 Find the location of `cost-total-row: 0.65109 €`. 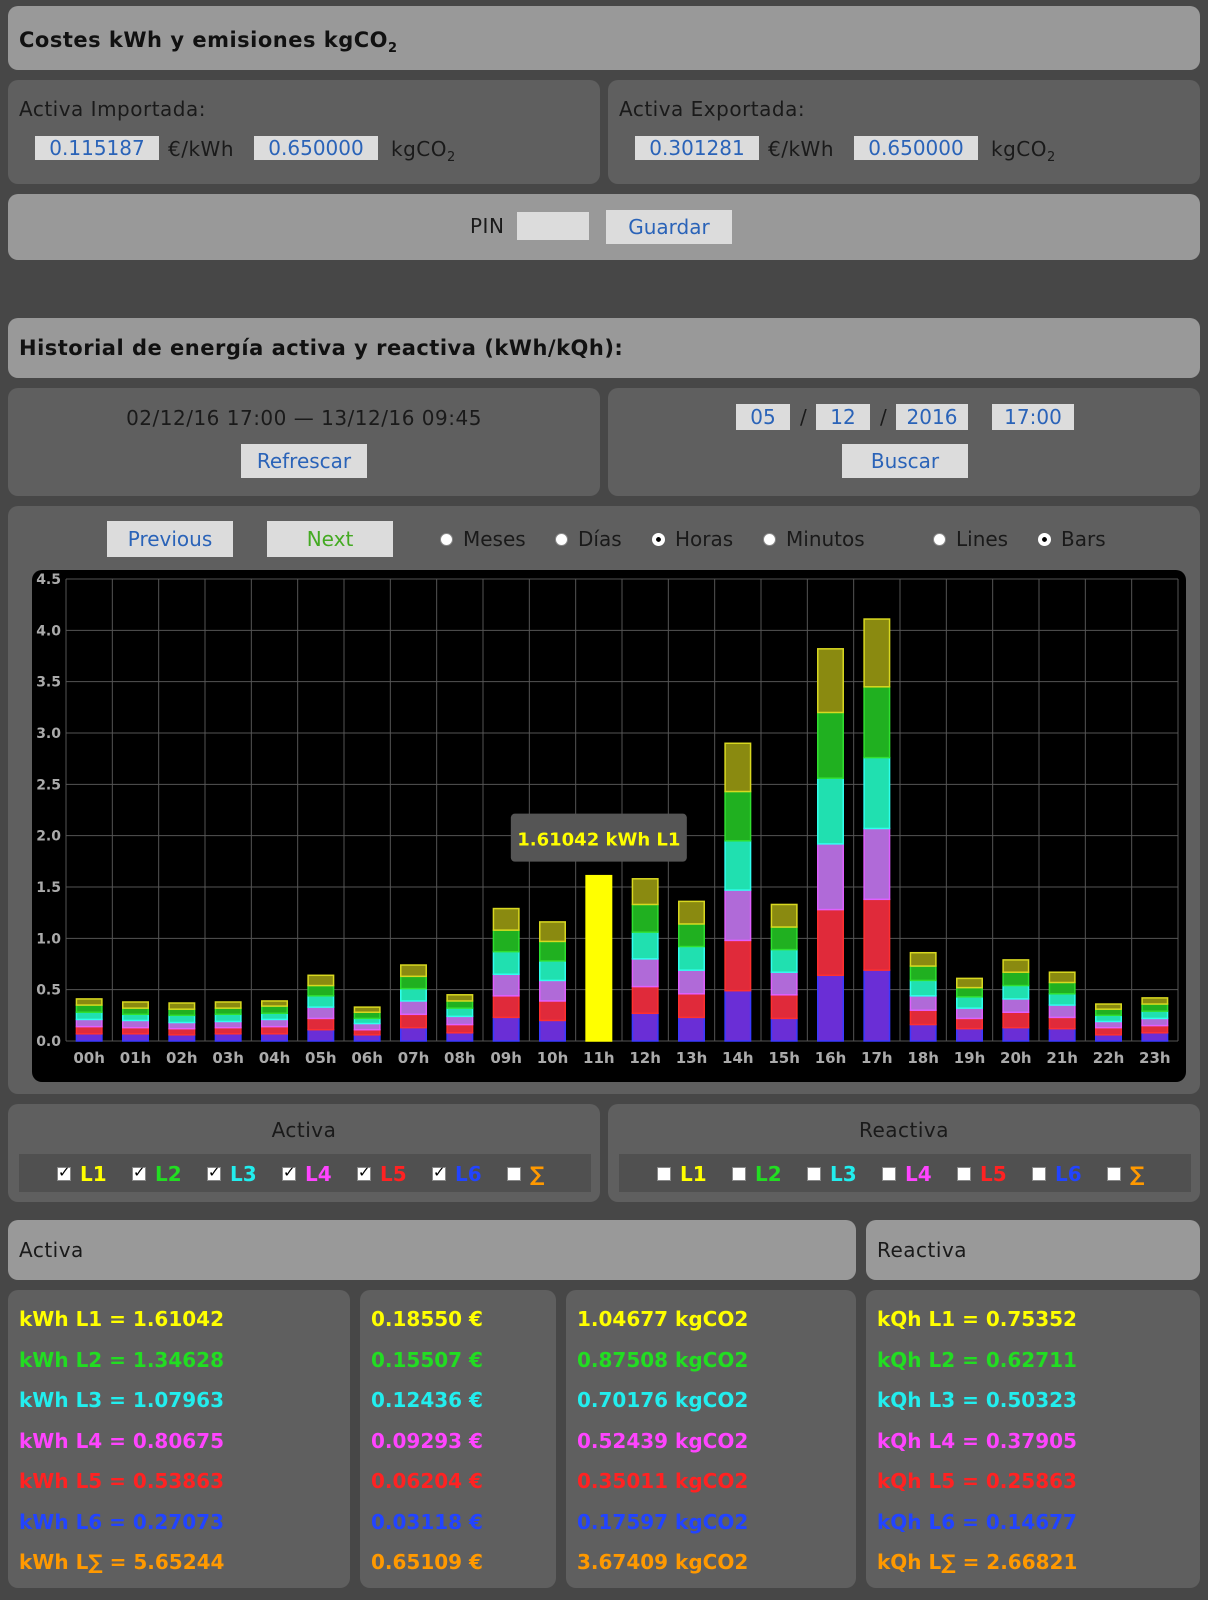

cost-total-row: 0.65109 € is located at coordinates (427, 1562).